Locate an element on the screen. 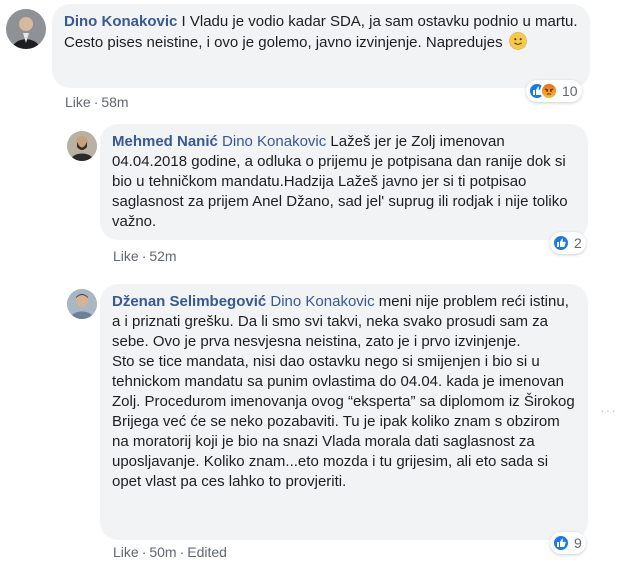 This screenshot has width=626, height=567. comment-meta: Like · 50m · Edited is located at coordinates (170, 552).